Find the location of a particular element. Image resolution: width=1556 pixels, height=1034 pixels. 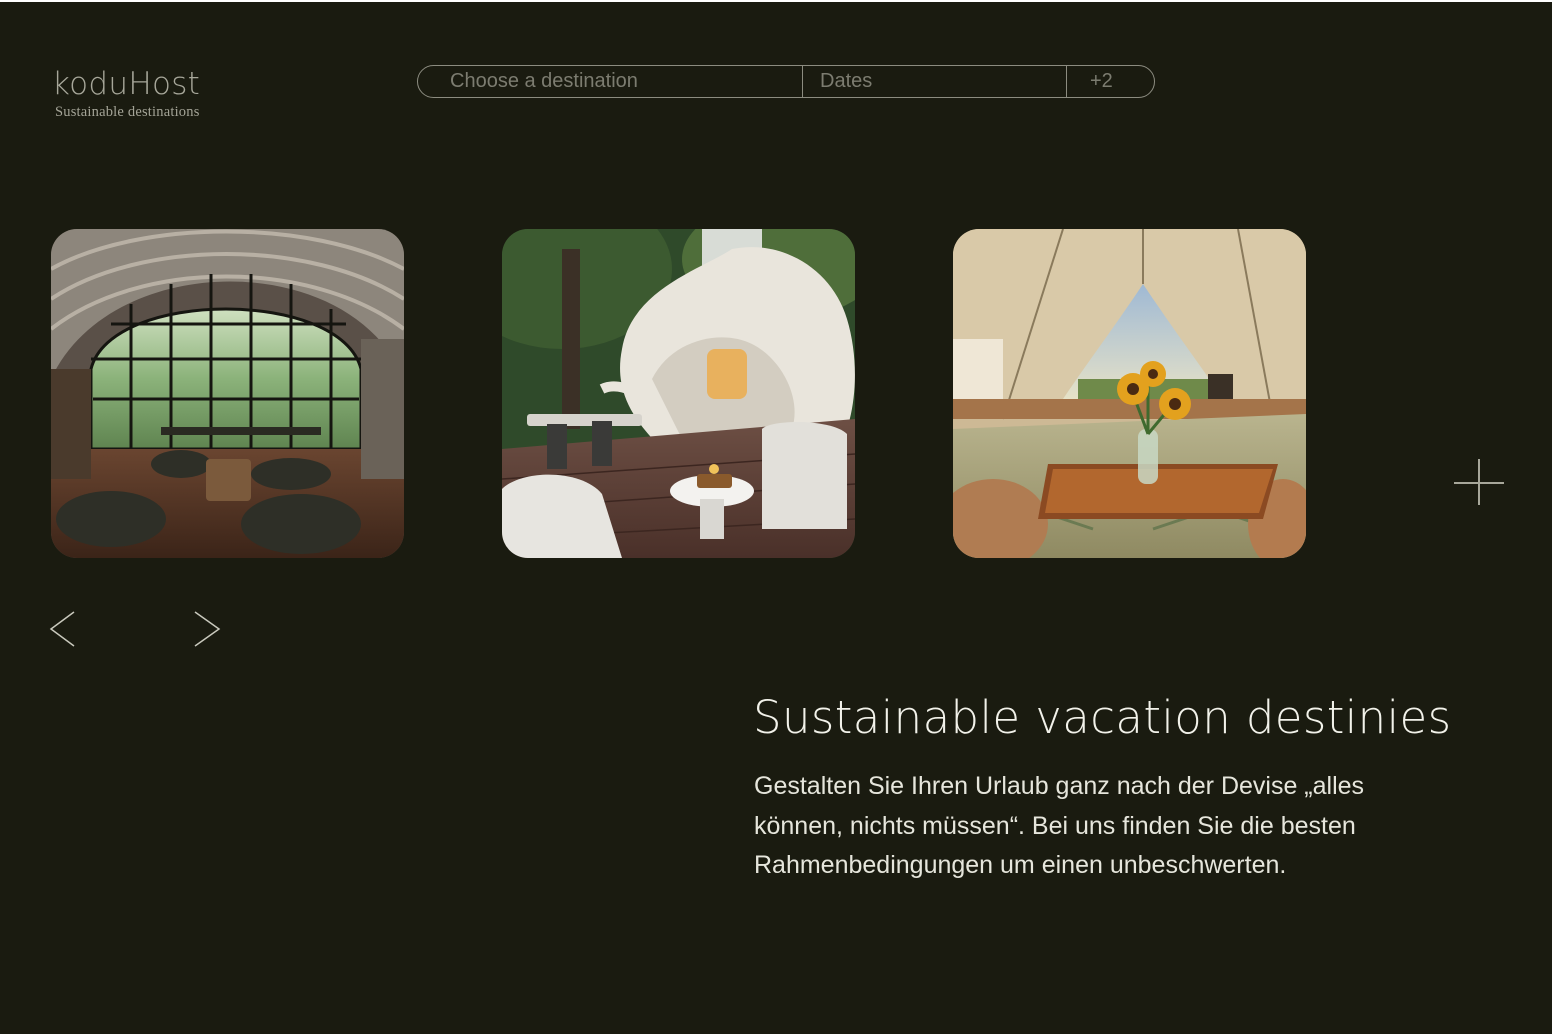

hero-title: Sustainable vacation destinies is located at coordinates (1102, 717).